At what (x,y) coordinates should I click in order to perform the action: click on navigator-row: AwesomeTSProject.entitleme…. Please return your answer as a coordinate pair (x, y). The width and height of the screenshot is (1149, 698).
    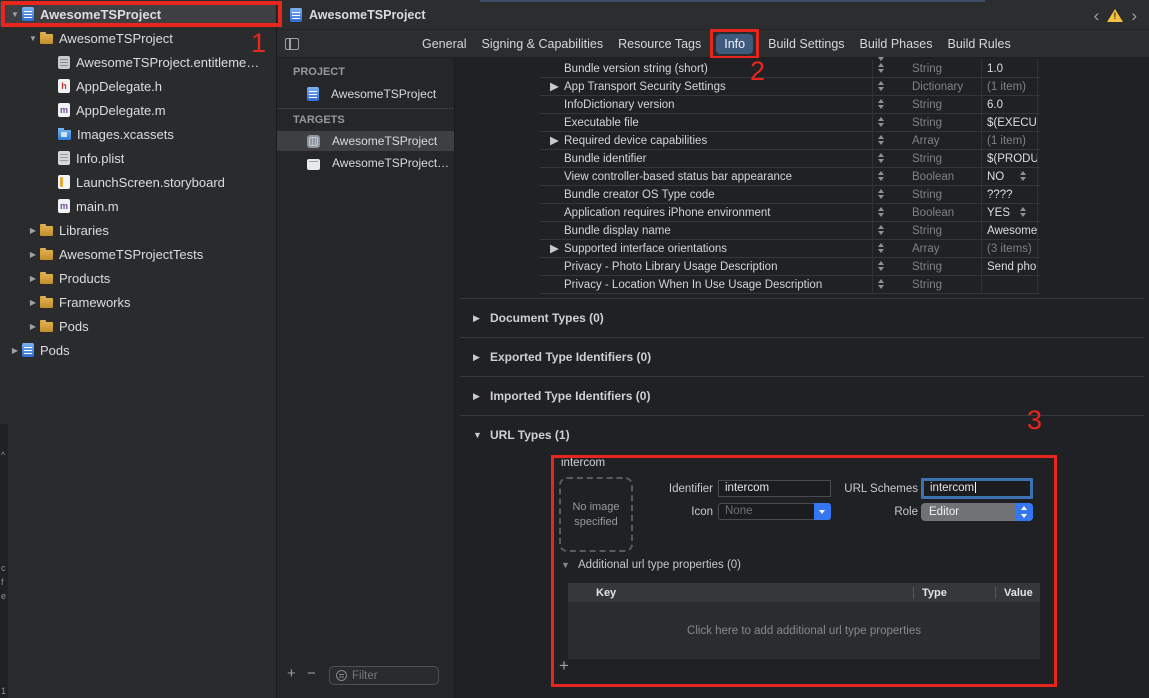
    Looking at the image, I should click on (138, 62).